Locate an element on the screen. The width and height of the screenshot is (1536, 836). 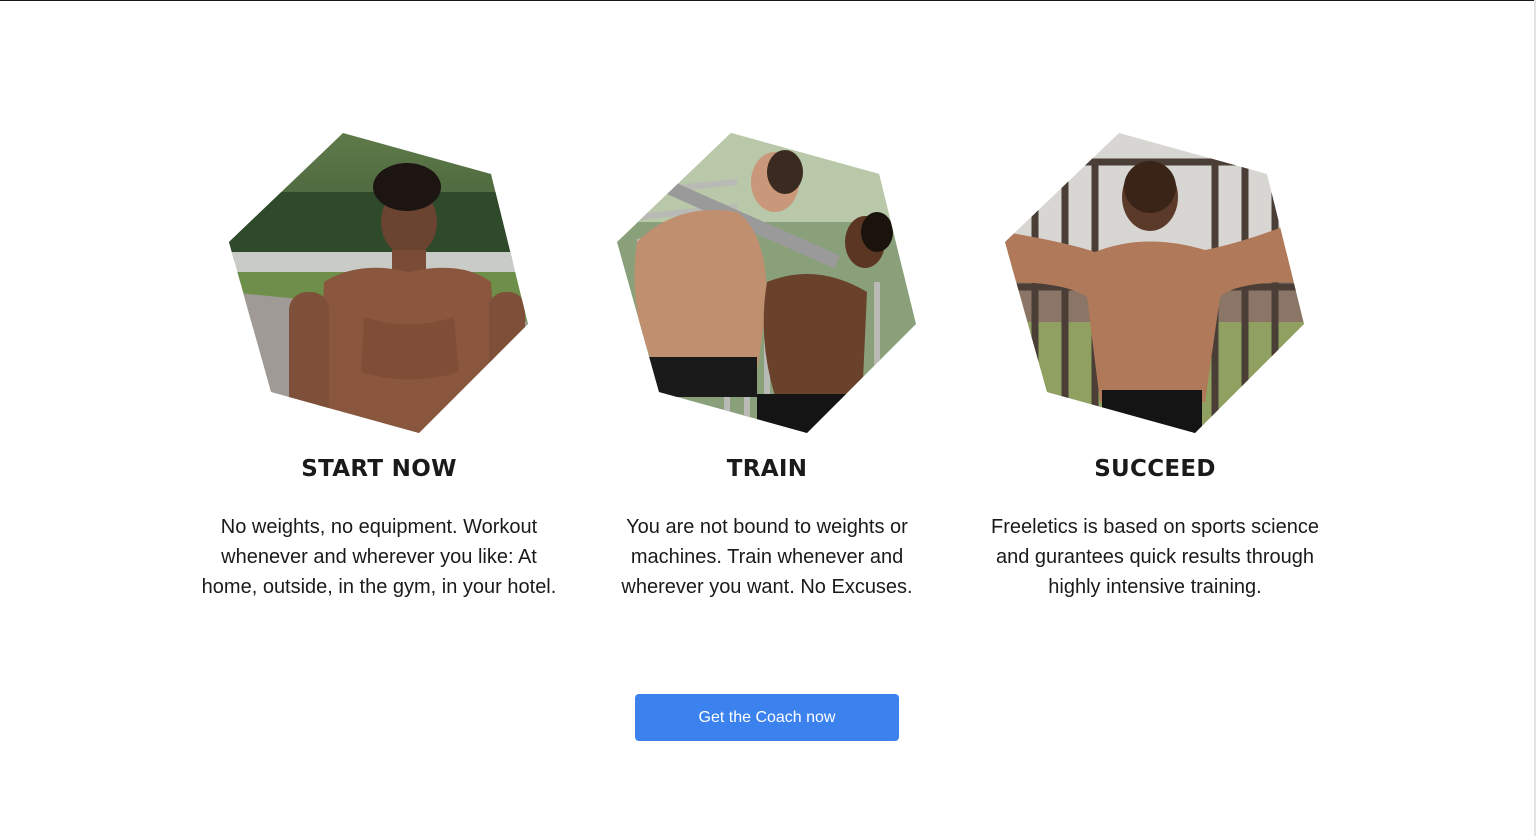
feature-title: TRAIN is located at coordinates (767, 469).